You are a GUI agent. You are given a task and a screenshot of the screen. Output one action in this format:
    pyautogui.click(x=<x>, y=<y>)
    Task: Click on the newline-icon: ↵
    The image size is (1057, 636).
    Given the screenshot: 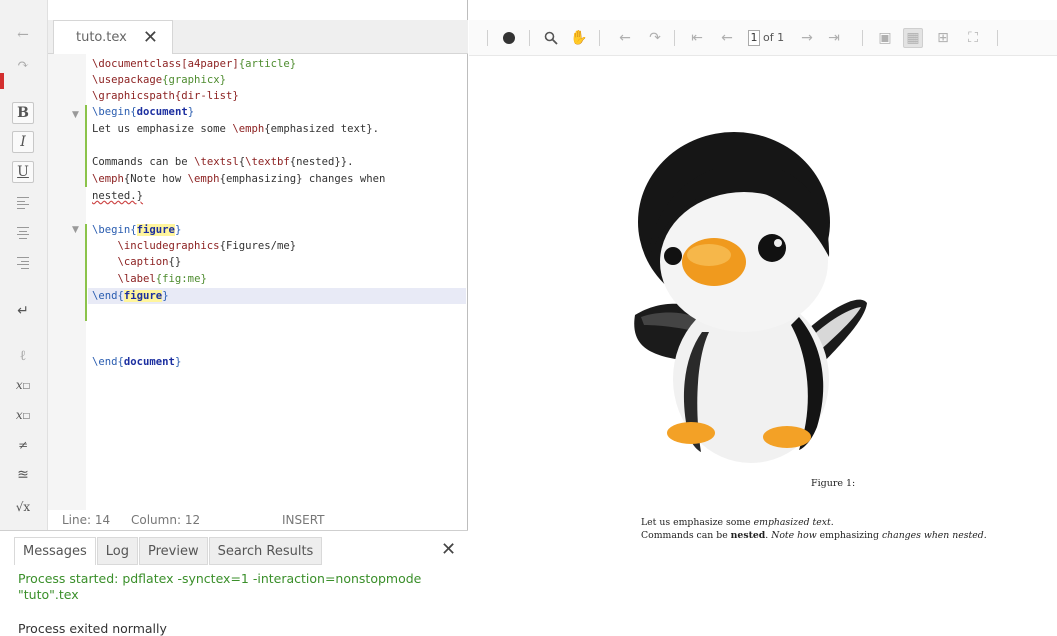 What is the action you would take?
    pyautogui.click(x=23, y=311)
    